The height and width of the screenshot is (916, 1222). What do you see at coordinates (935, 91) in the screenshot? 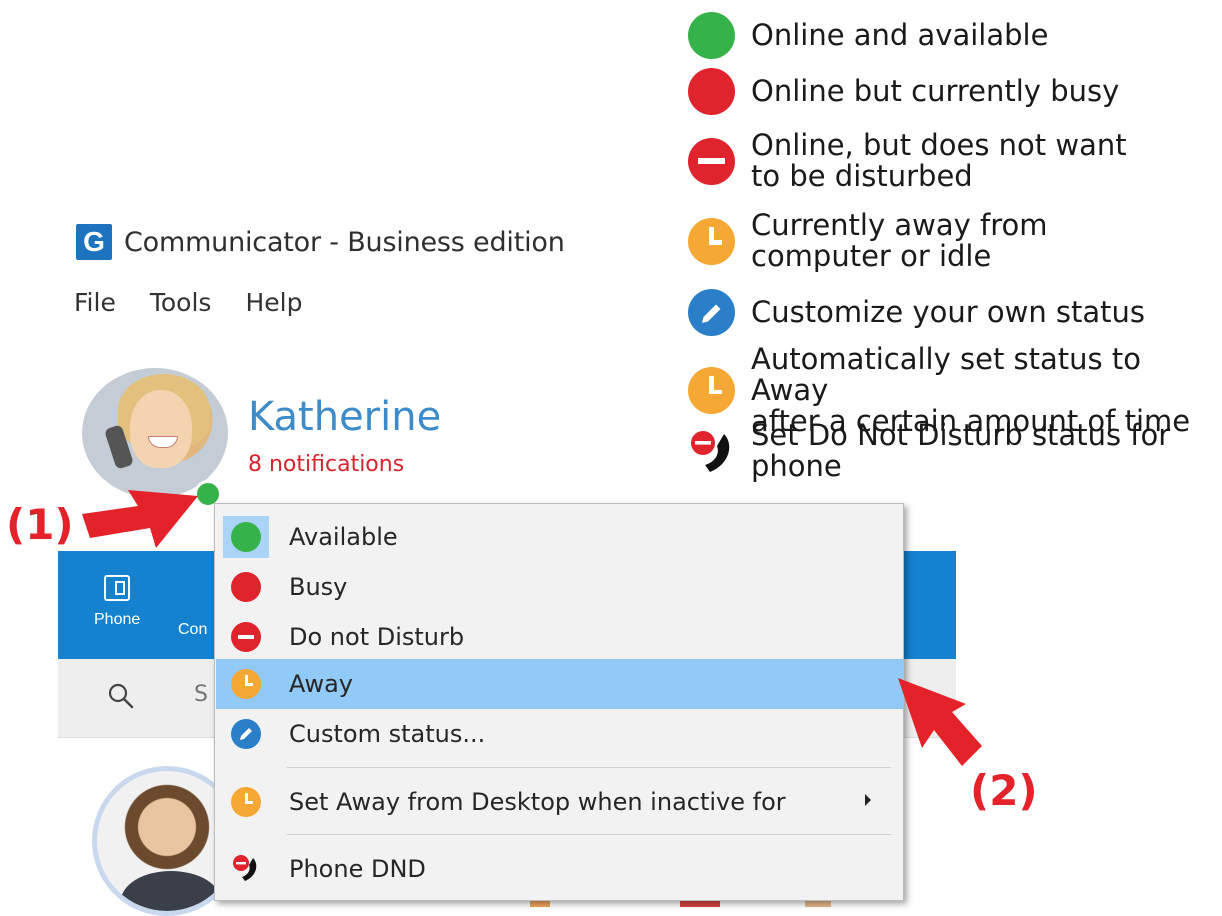
I see `legend-text: Online but currently busy` at bounding box center [935, 91].